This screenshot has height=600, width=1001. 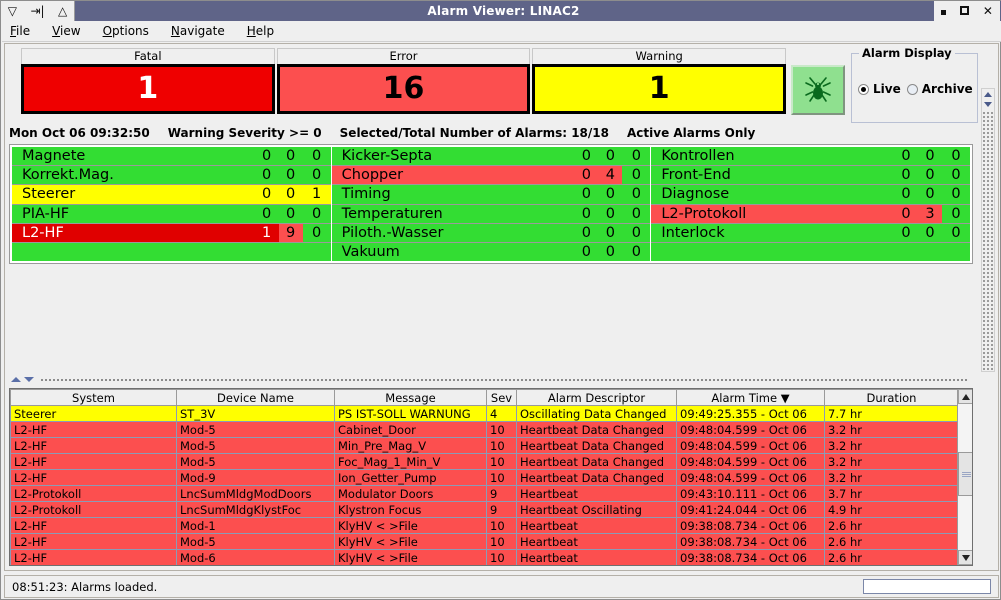 I want to click on iconify-icon: ⇥|, so click(x=37, y=11).